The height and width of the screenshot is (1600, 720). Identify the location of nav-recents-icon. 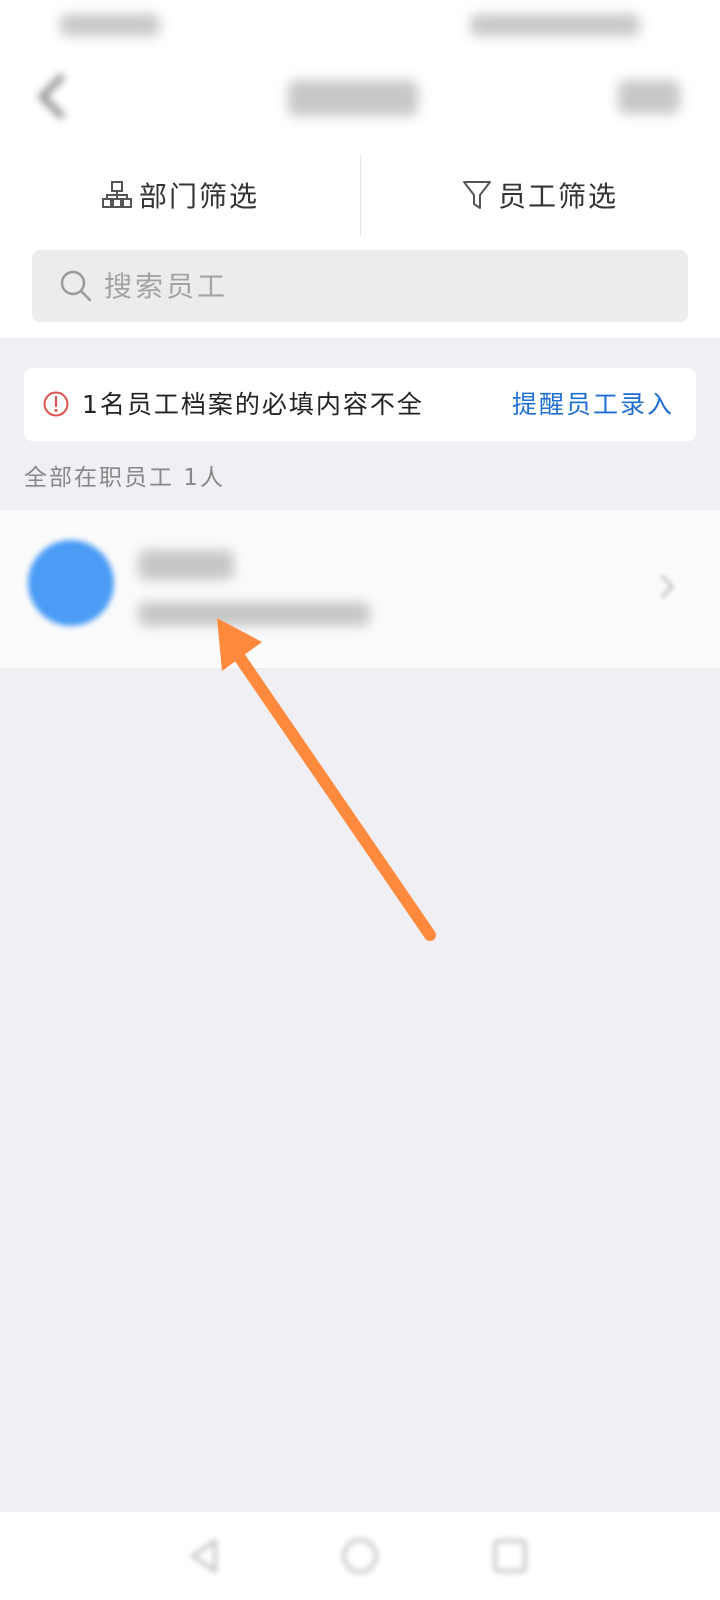
(510, 1556).